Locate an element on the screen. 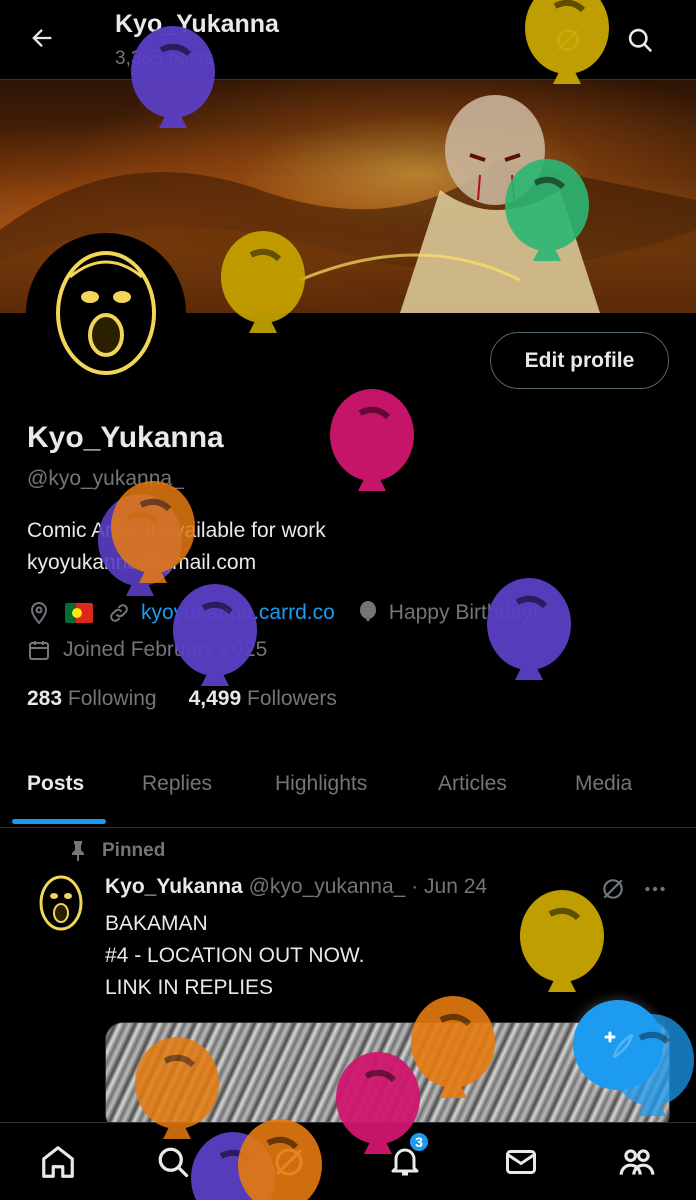 The height and width of the screenshot is (1200, 696). nav-search is located at coordinates (173, 1162).